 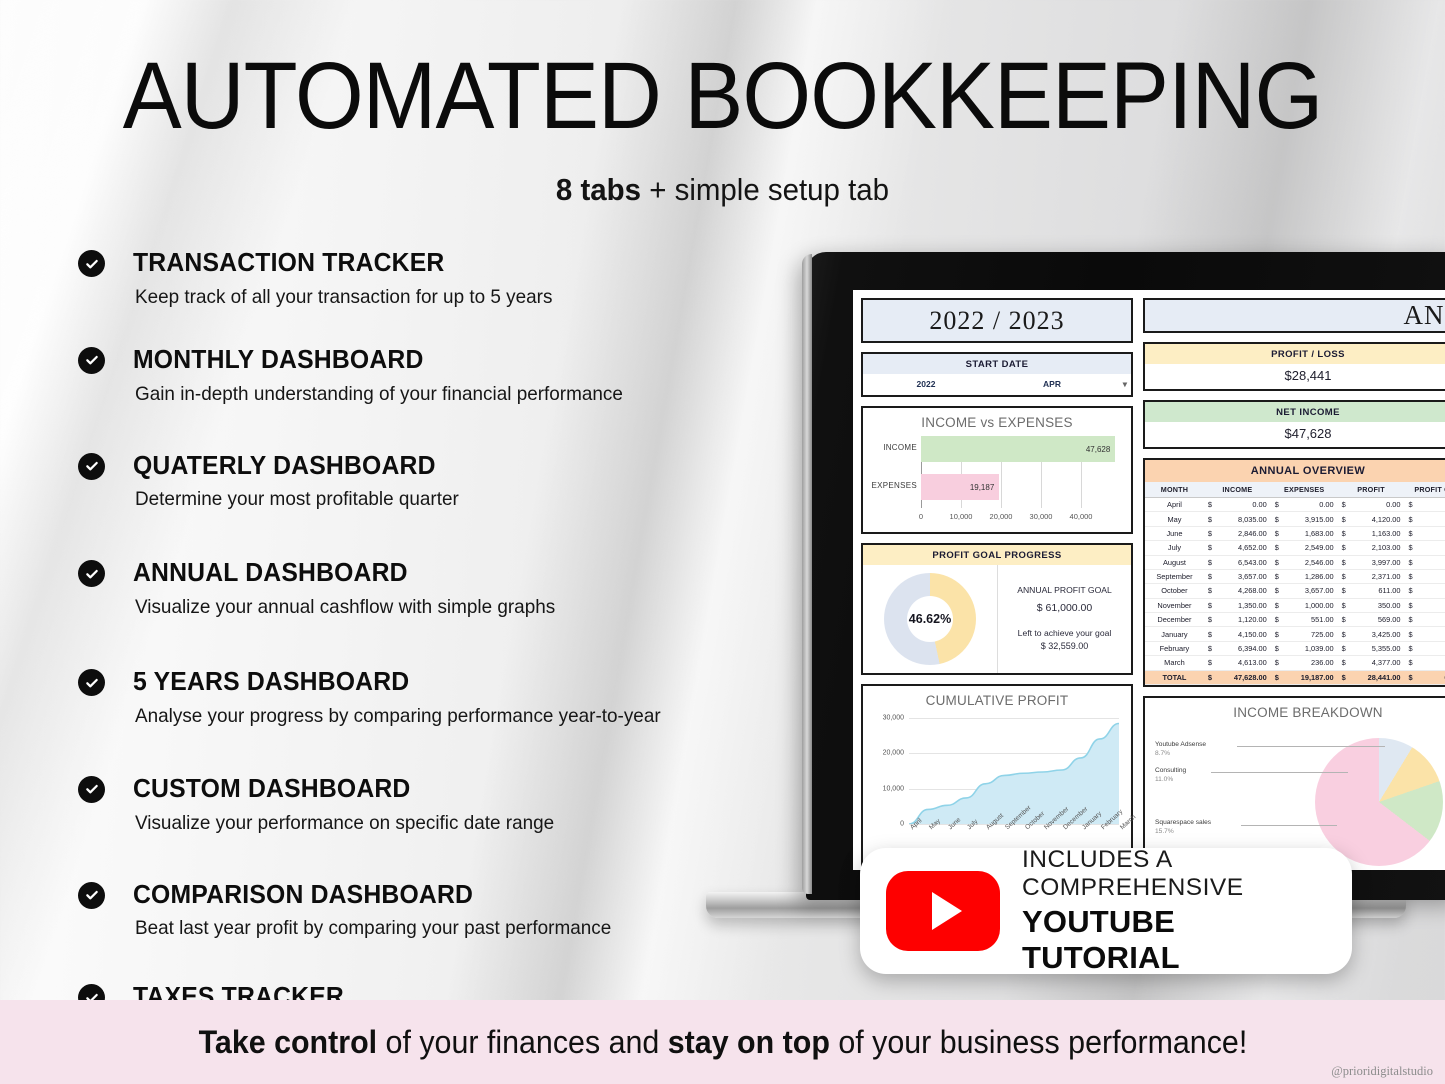 What do you see at coordinates (926, 384) in the screenshot?
I see `start-year-select: 2022` at bounding box center [926, 384].